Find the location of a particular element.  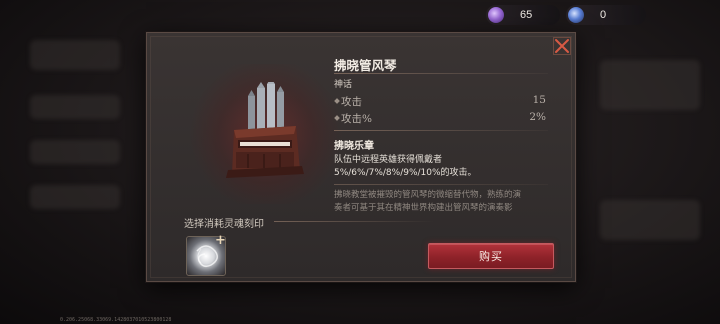

build-version: 0.206.25068.33069.1428037010523800128 is located at coordinates (116, 320).